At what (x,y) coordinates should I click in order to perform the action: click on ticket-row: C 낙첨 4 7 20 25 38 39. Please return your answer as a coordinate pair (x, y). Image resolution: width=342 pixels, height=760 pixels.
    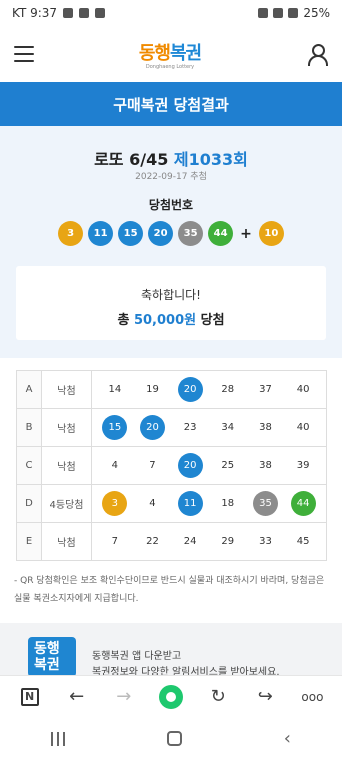
    Looking at the image, I should click on (171, 465).